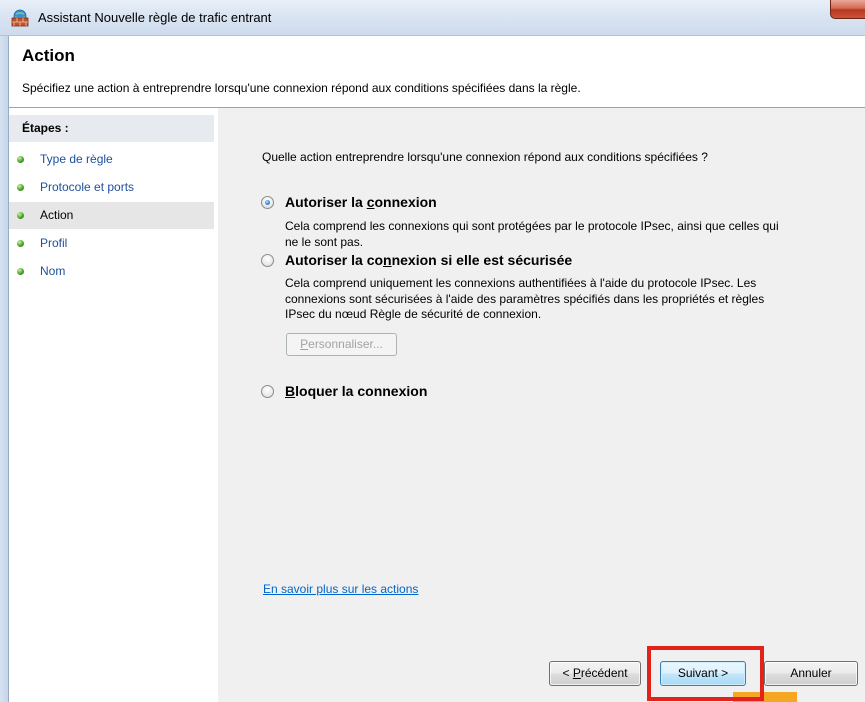 This screenshot has height=702, width=865. Describe the element at coordinates (705, 673) in the screenshot. I see `highlight-box` at that location.